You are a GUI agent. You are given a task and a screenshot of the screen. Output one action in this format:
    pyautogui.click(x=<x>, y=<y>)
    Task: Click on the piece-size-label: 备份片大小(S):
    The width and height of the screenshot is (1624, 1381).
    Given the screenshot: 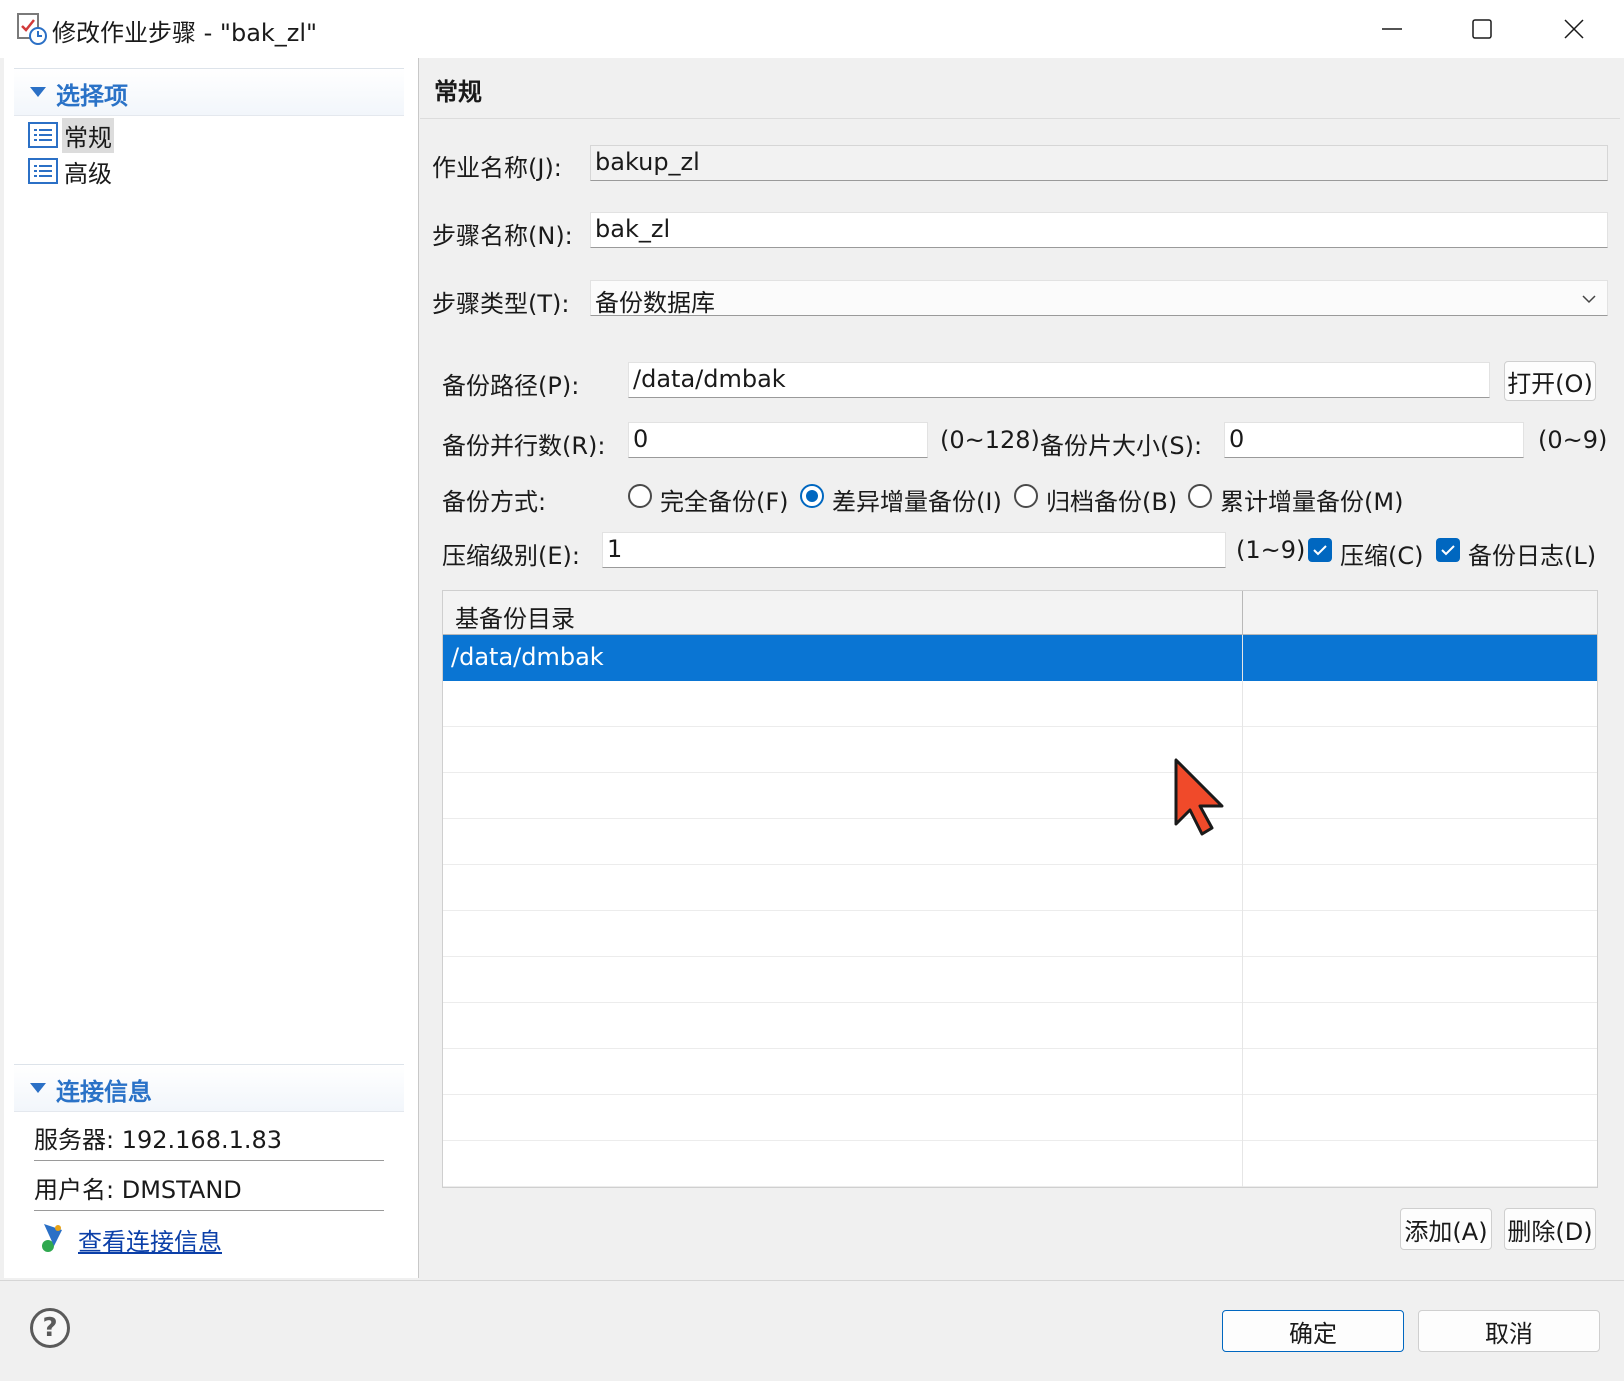 What is the action you would take?
    pyautogui.click(x=1121, y=446)
    